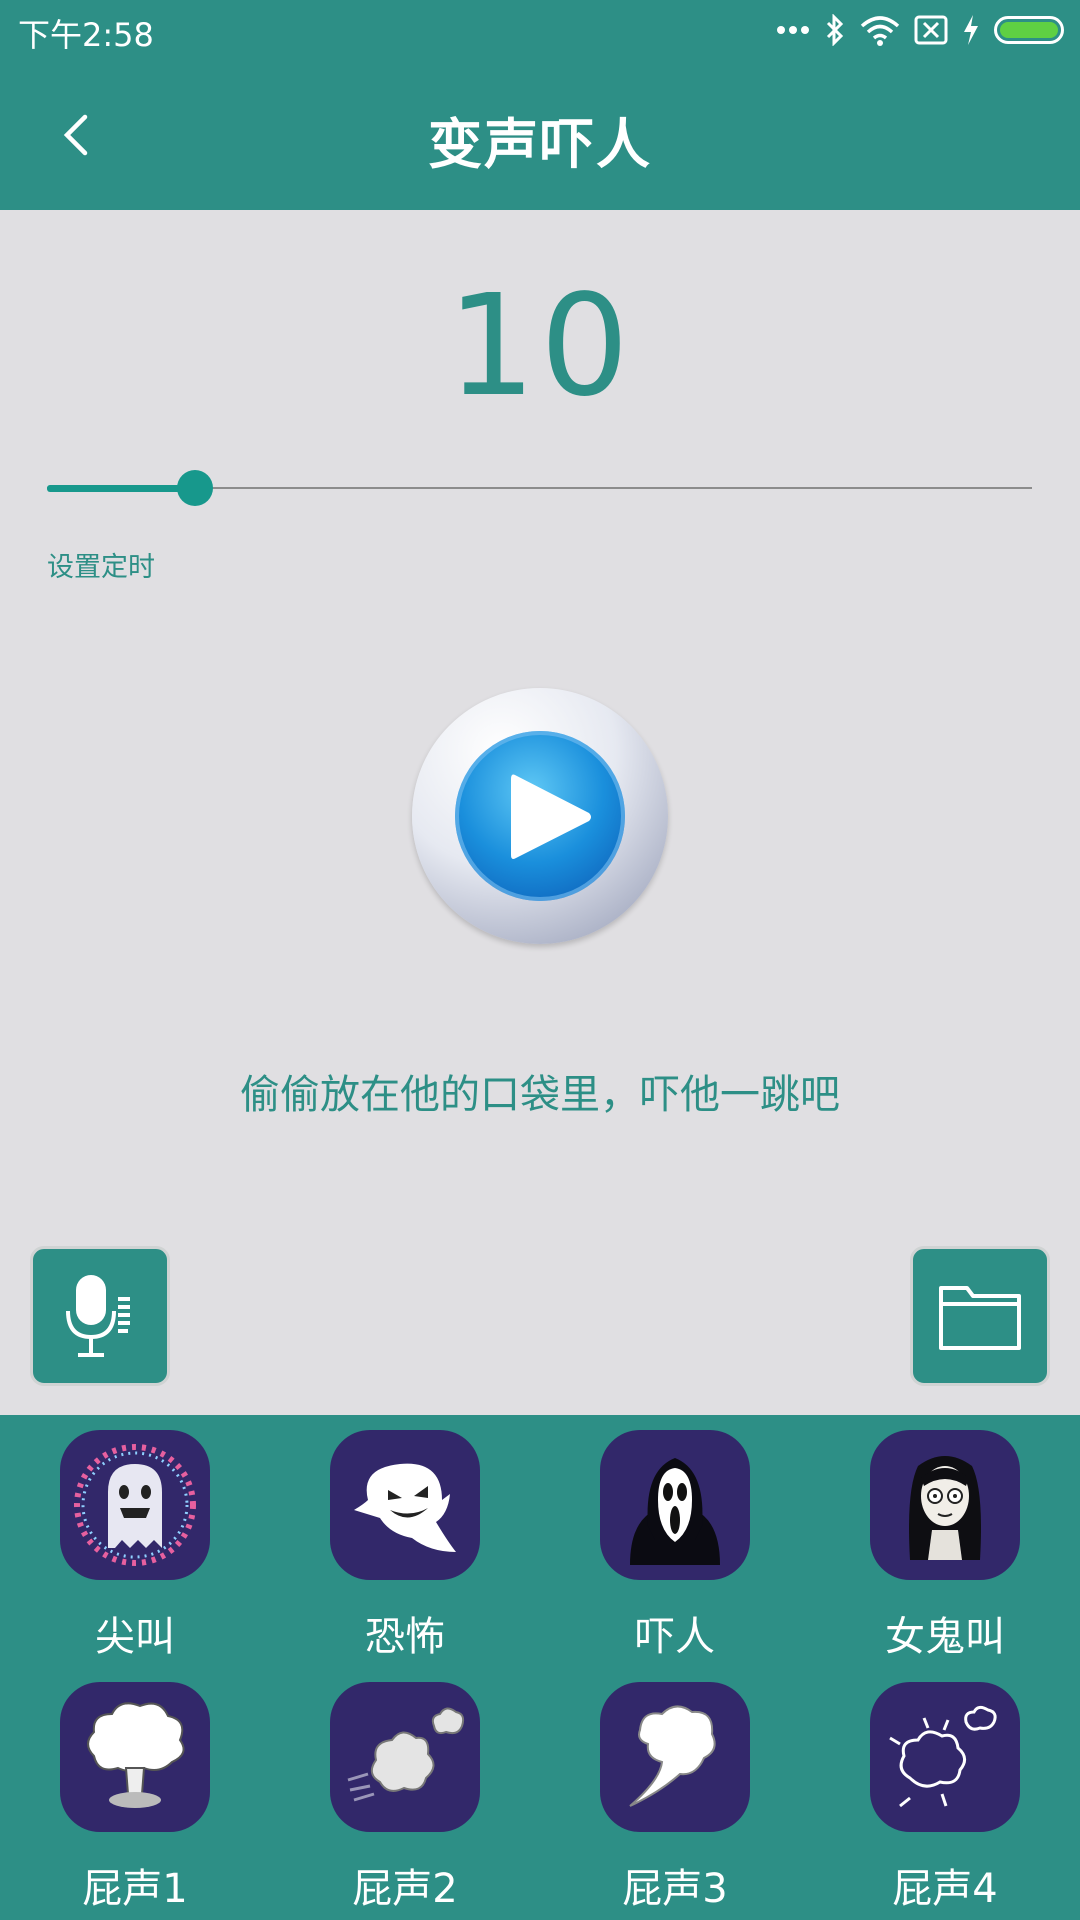  What do you see at coordinates (405, 1507) in the screenshot?
I see `ghost-icon` at bounding box center [405, 1507].